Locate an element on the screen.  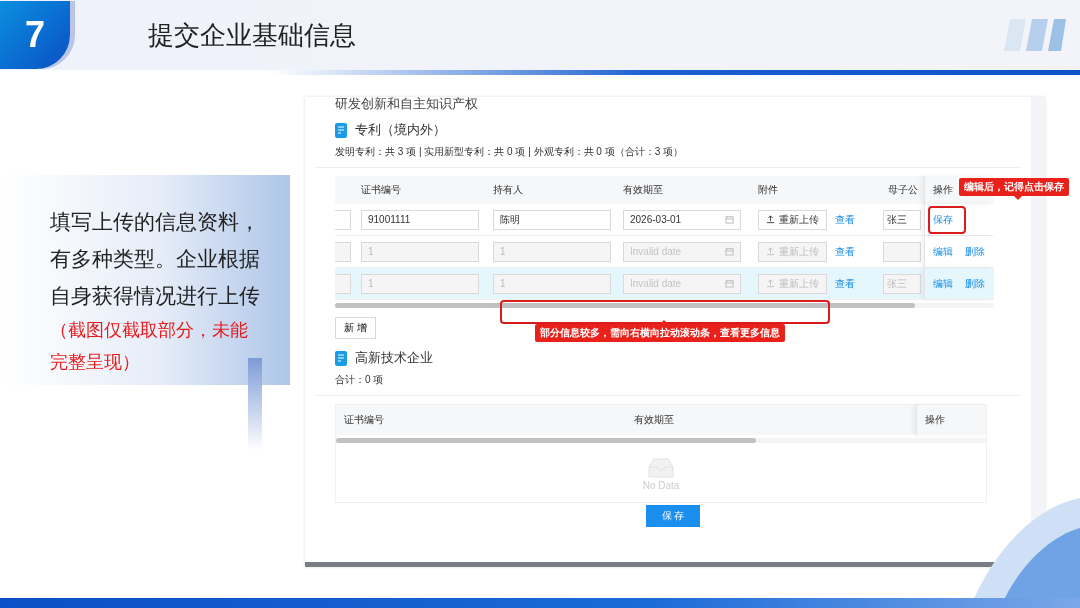
section-title: 高新技术企业 is located at coordinates (394, 358).